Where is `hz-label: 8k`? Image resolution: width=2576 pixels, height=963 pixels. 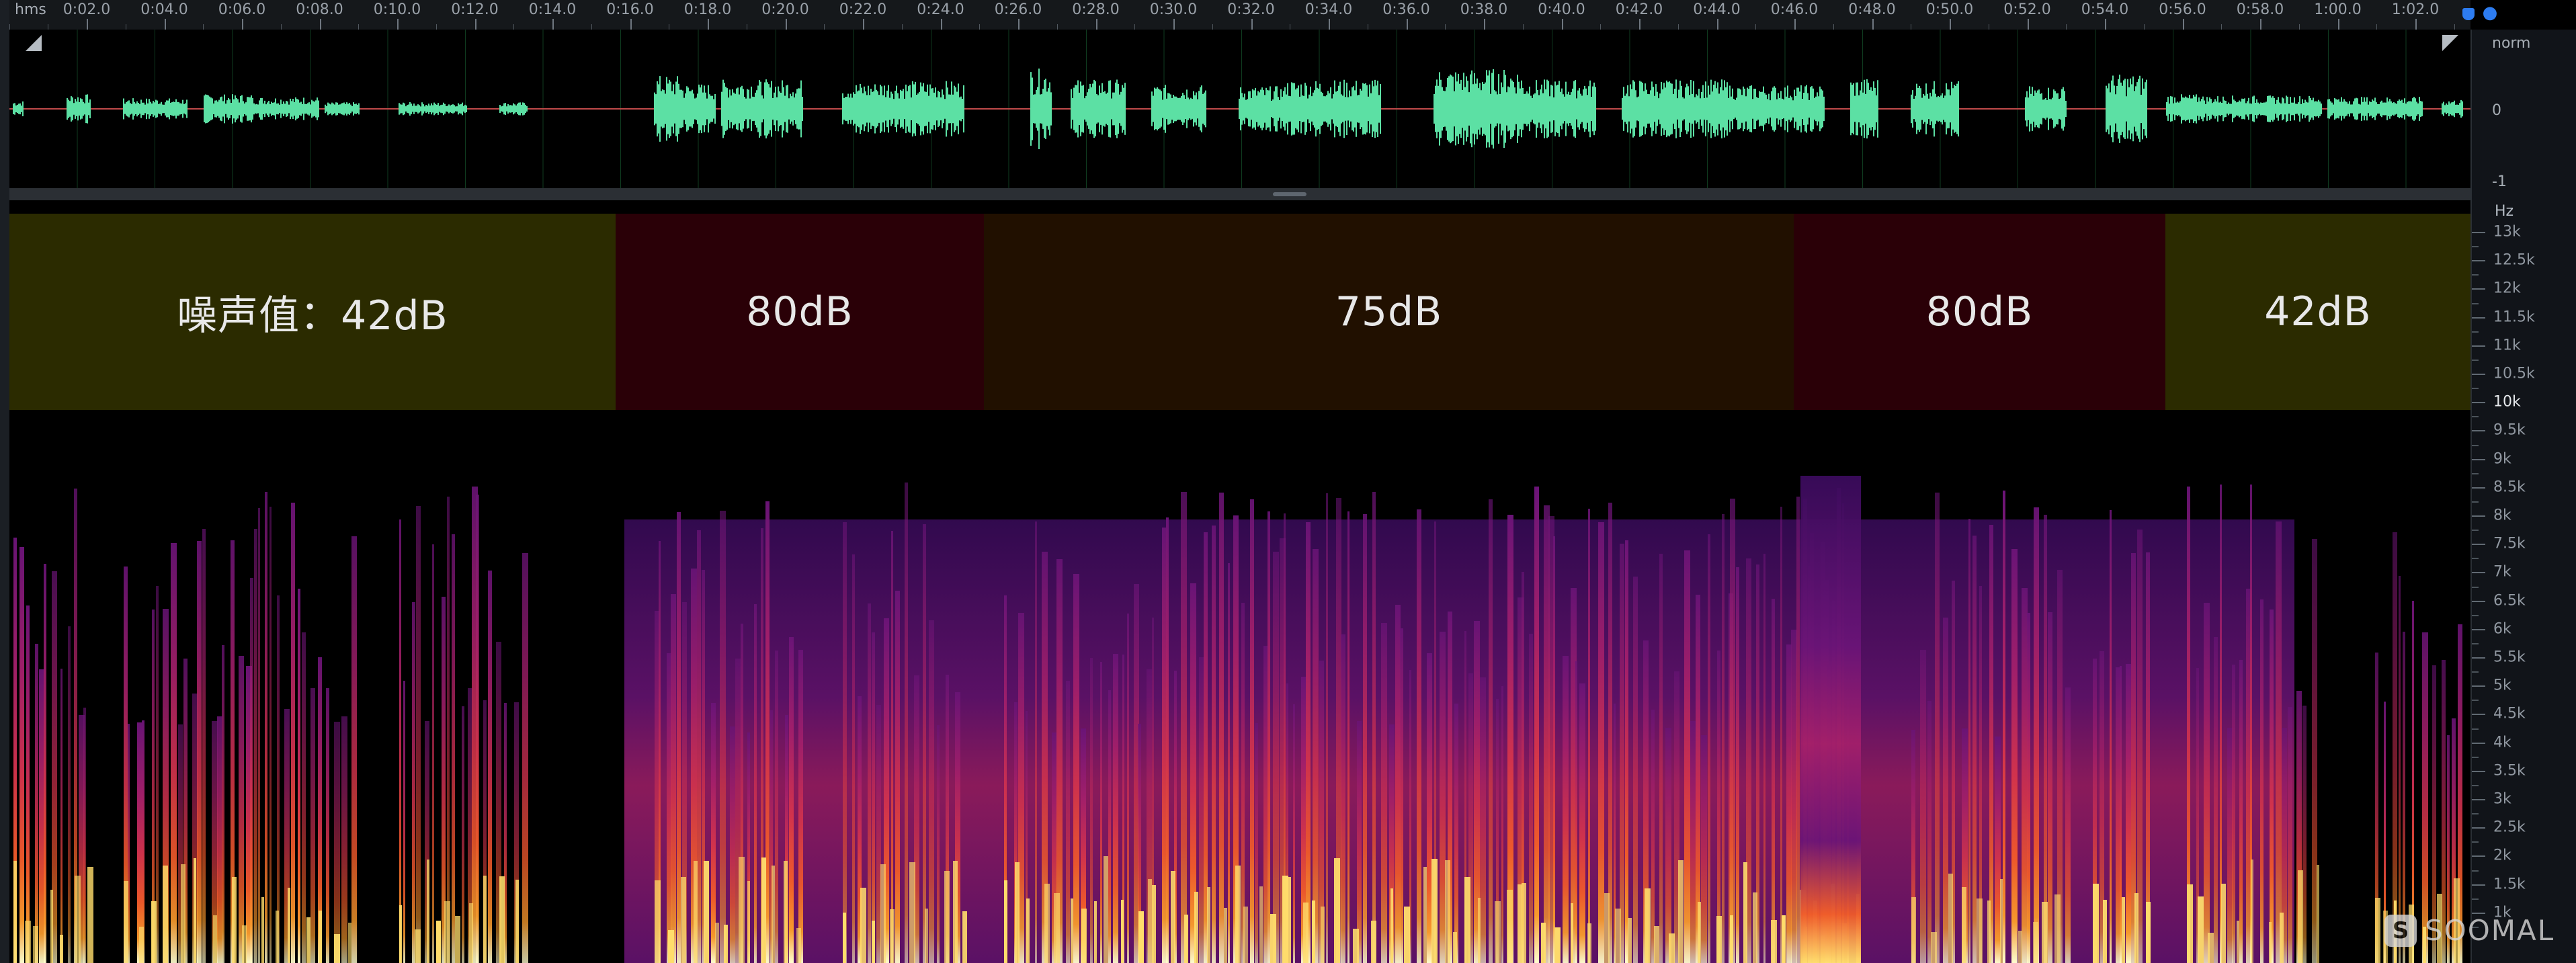 hz-label: 8k is located at coordinates (2502, 515).